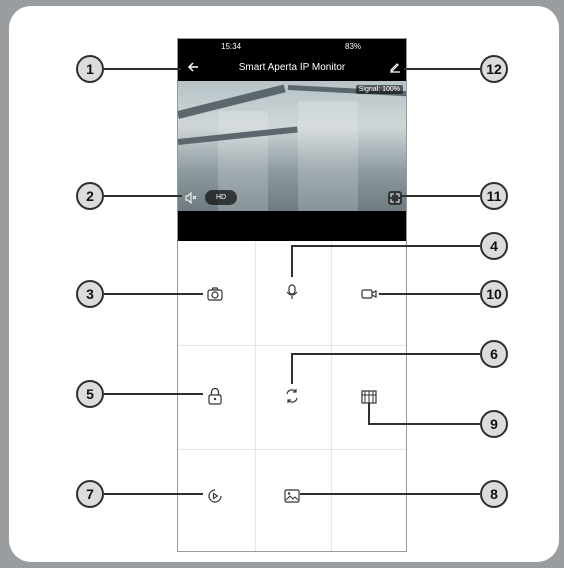 The image size is (564, 568). Describe the element at coordinates (494, 424) in the screenshot. I see `callout-9: 9` at that location.